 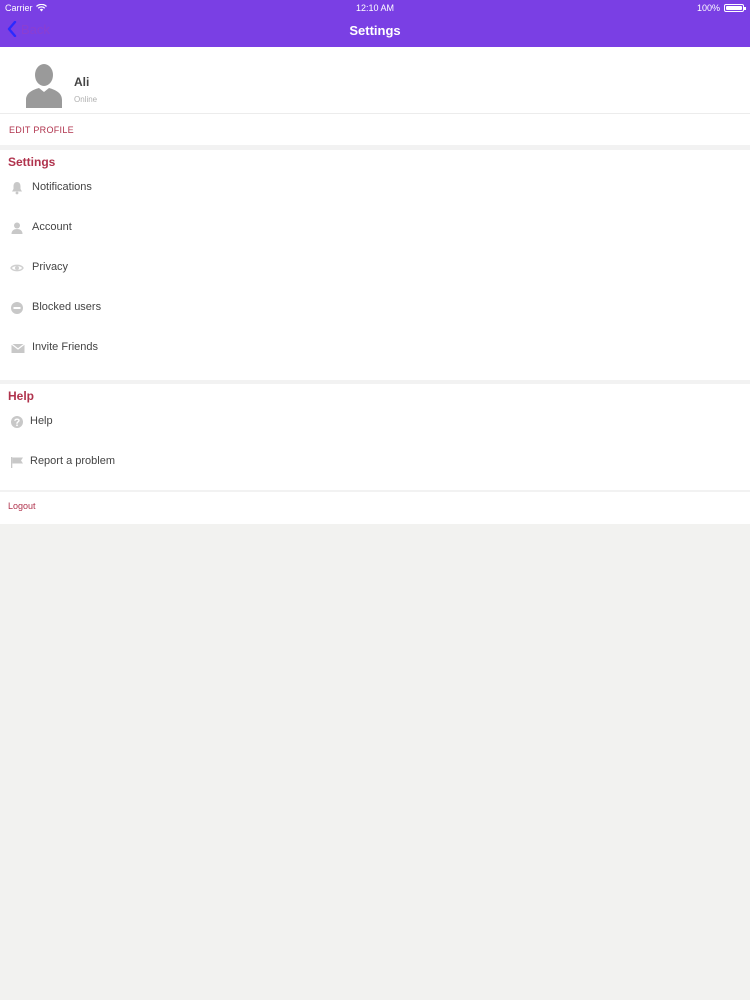 I want to click on navigation-bar: Carrier 12:10 AM 100% Back Settings, so click(x=375, y=23).